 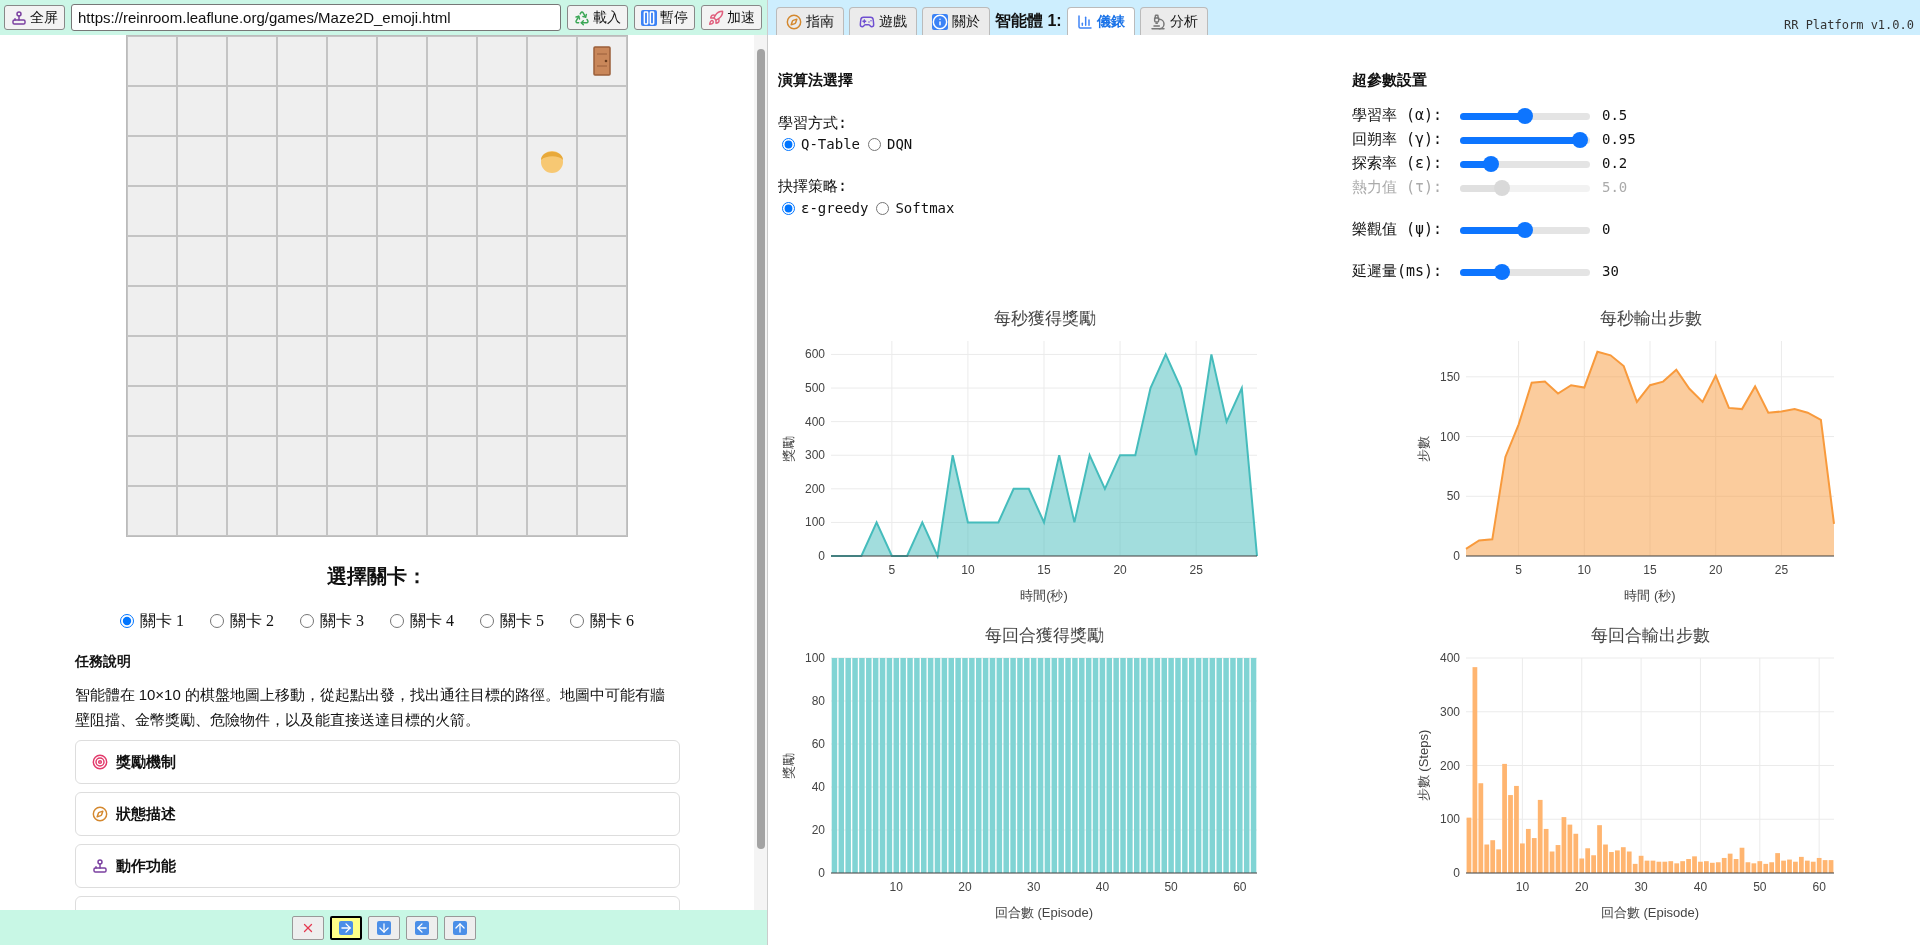 I want to click on tick-label: 300, so click(x=814, y=455).